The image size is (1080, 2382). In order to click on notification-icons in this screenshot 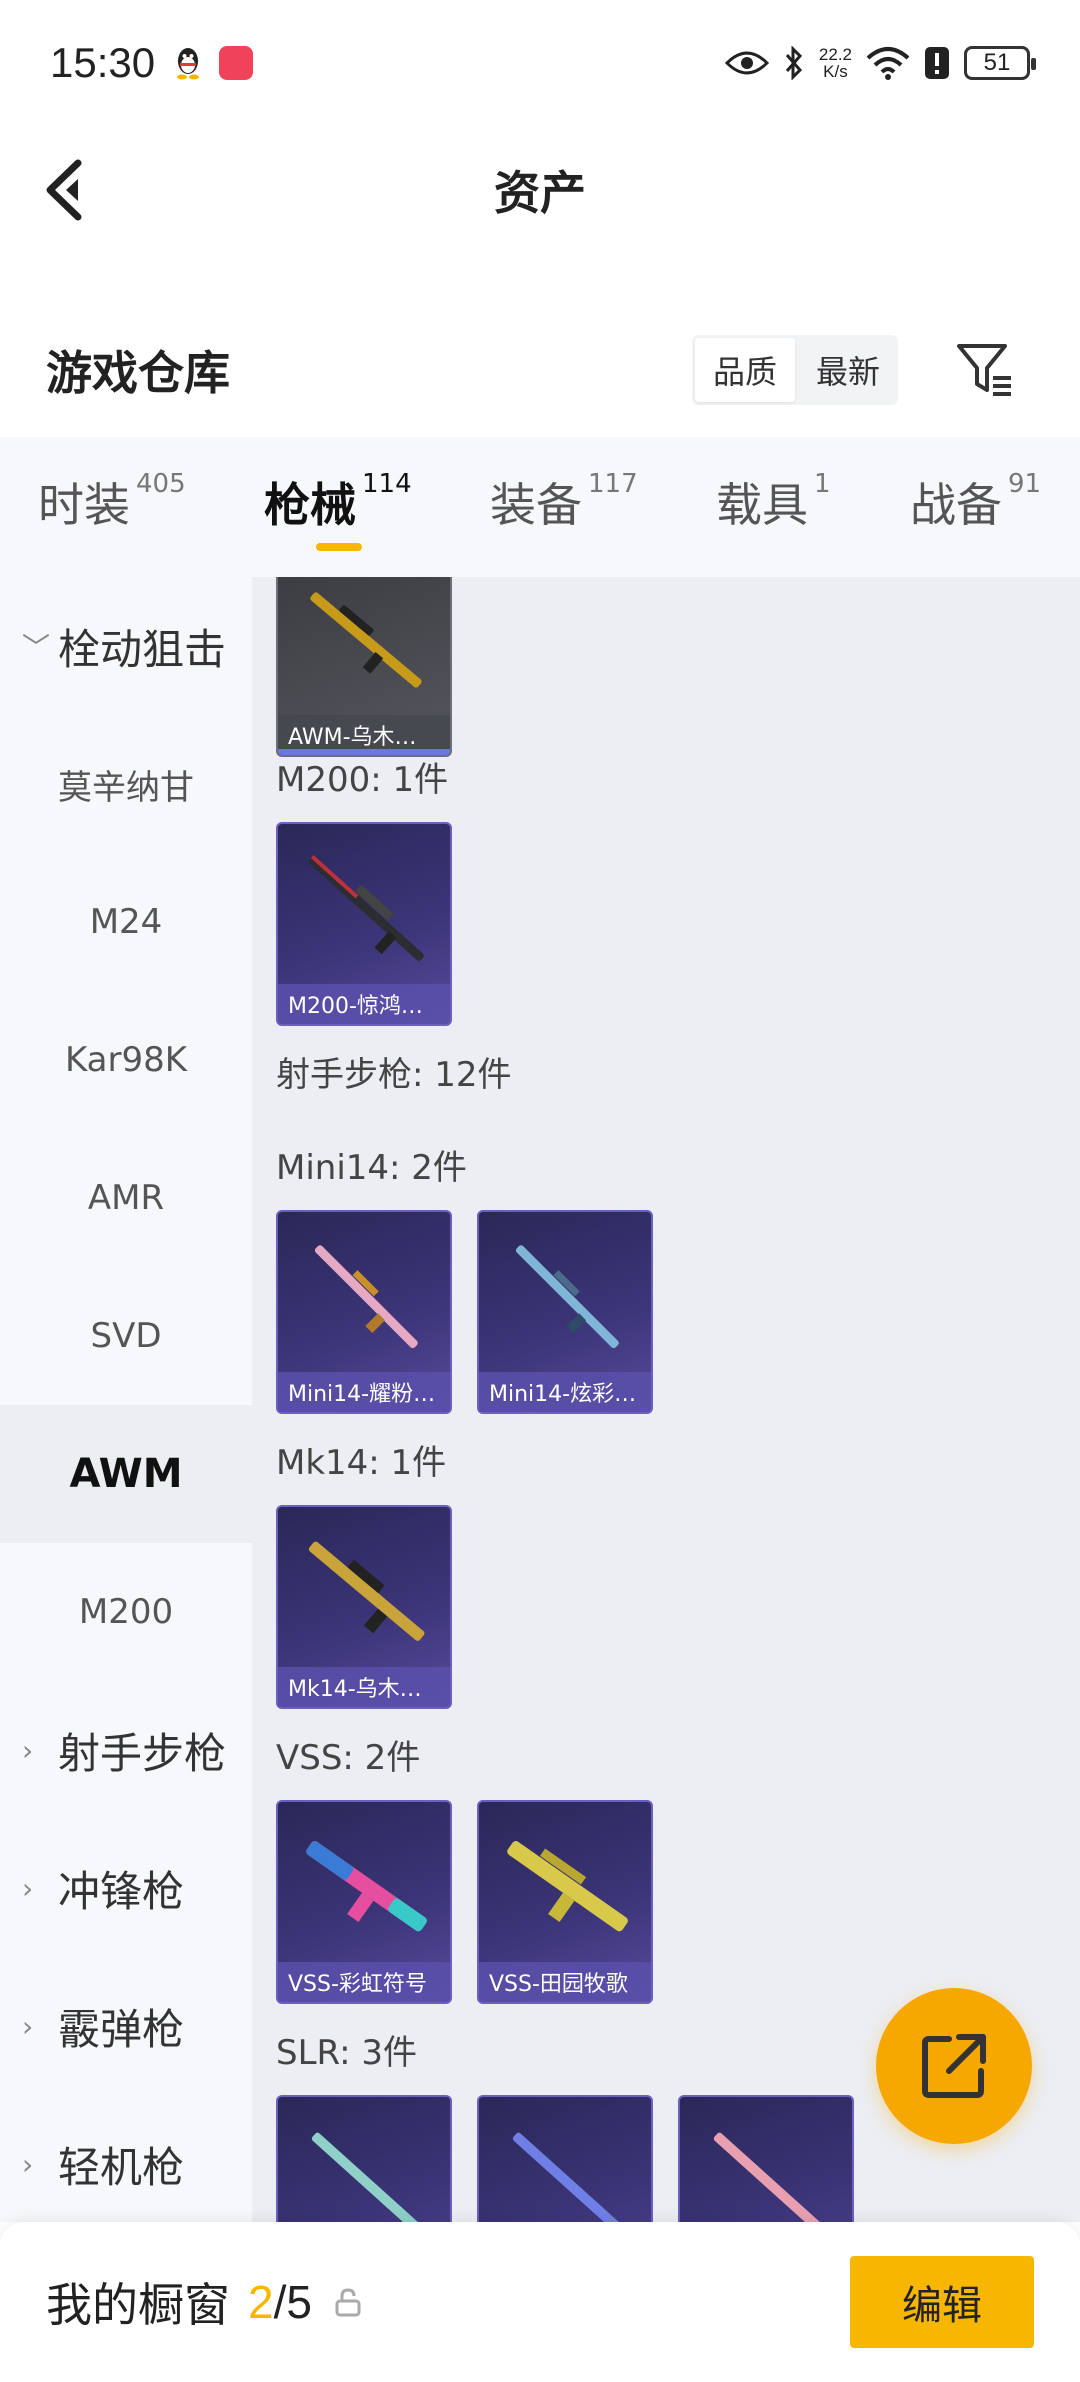, I will do `click(213, 63)`.